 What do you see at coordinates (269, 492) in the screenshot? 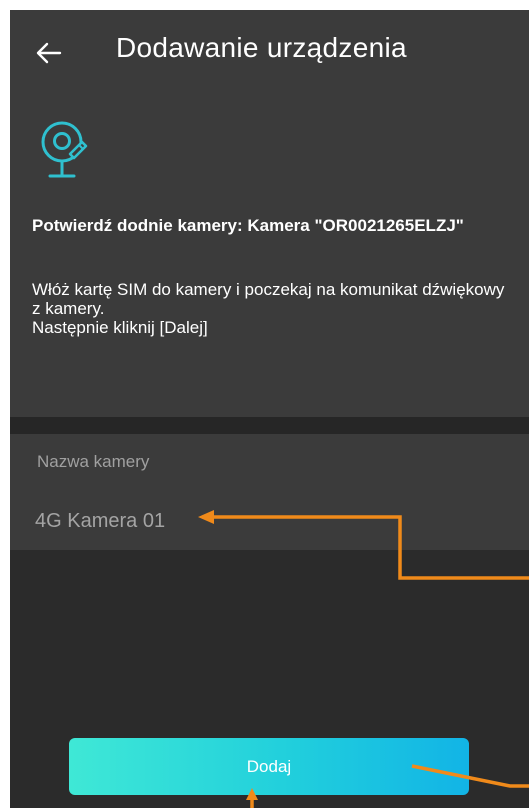
I see `camera-name-panel: Nazwa kamery` at bounding box center [269, 492].